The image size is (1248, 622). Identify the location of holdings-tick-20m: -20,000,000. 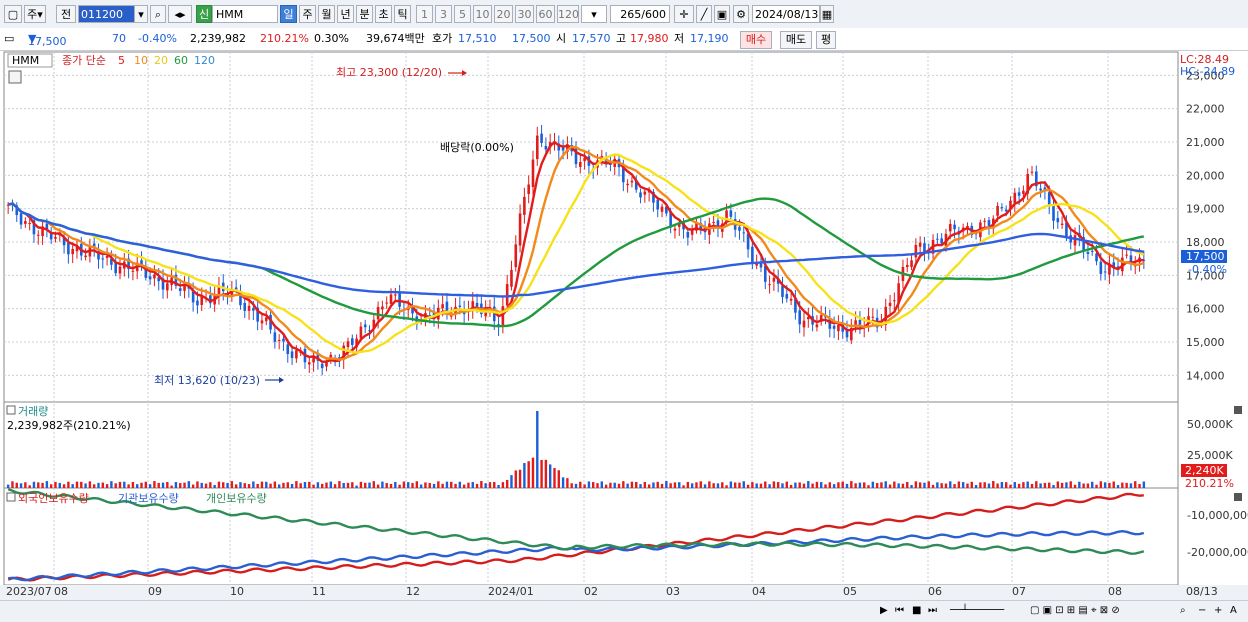
(1217, 552).